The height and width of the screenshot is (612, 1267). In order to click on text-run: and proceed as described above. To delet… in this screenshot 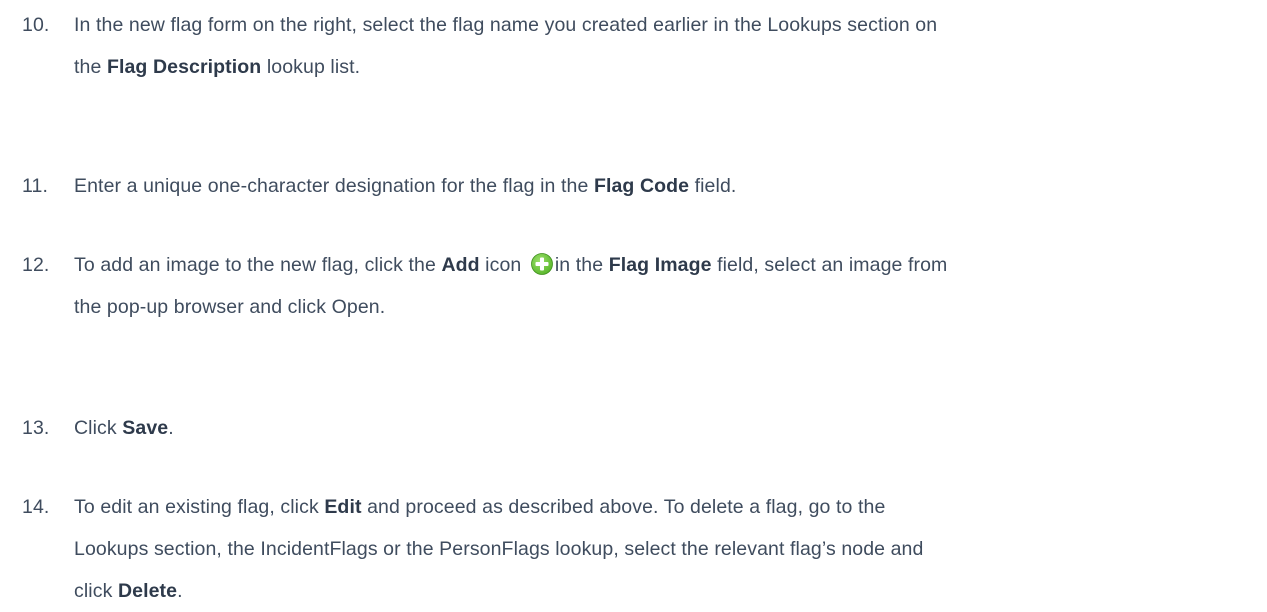, I will do `click(623, 507)`.